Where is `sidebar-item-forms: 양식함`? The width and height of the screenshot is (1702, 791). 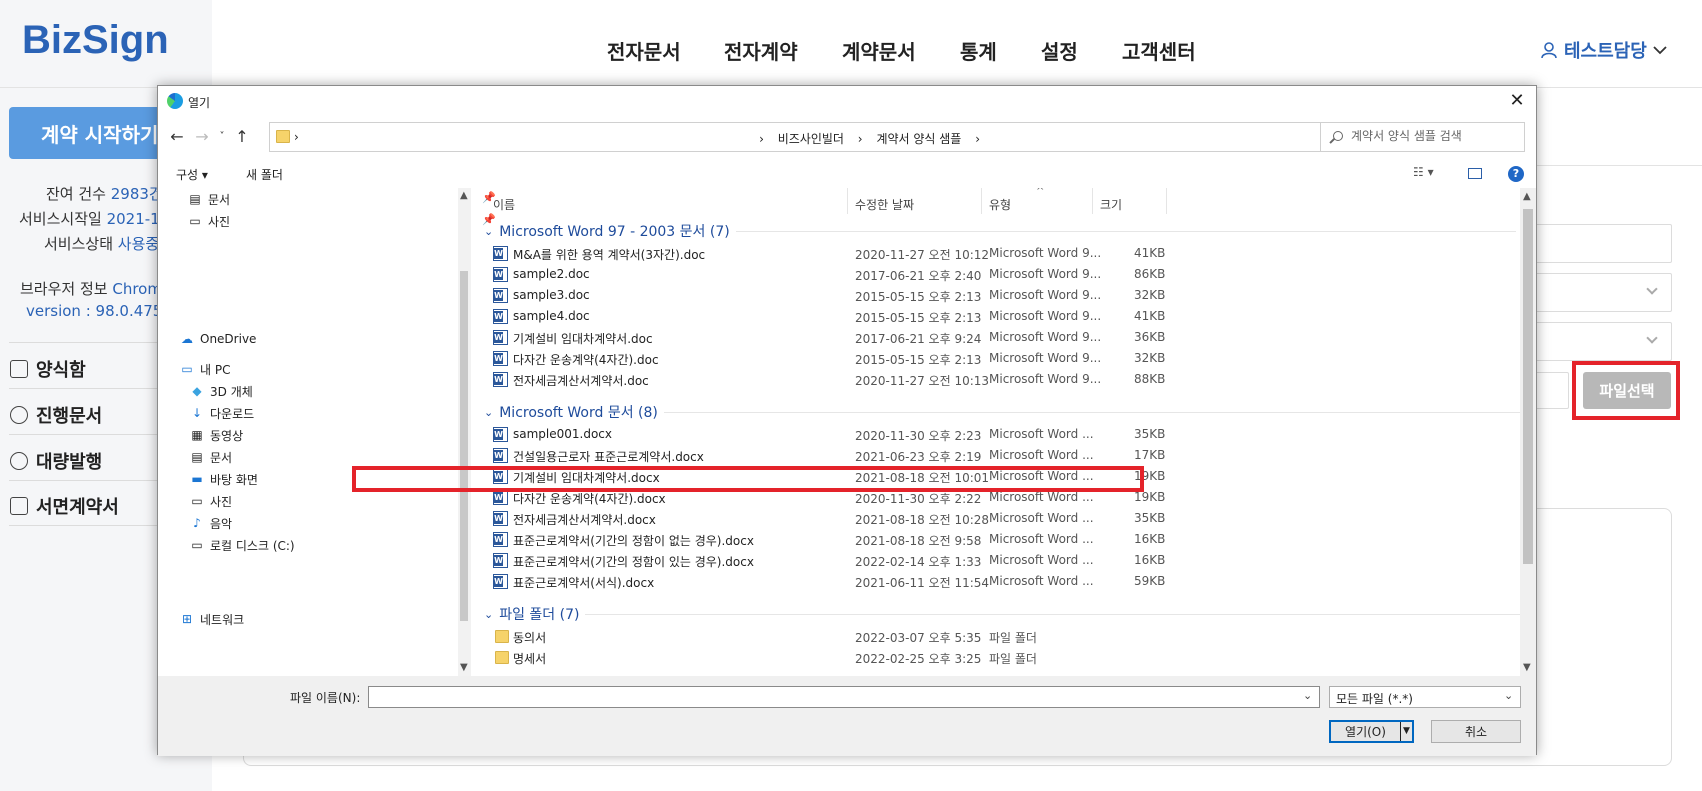 sidebar-item-forms: 양식함 is located at coordinates (48, 369).